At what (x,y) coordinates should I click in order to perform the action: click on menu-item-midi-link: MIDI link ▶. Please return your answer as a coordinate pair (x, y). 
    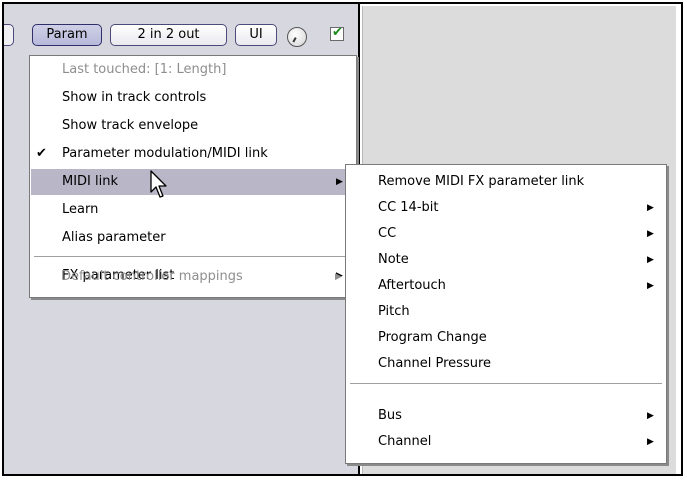
    Looking at the image, I should click on (193, 182).